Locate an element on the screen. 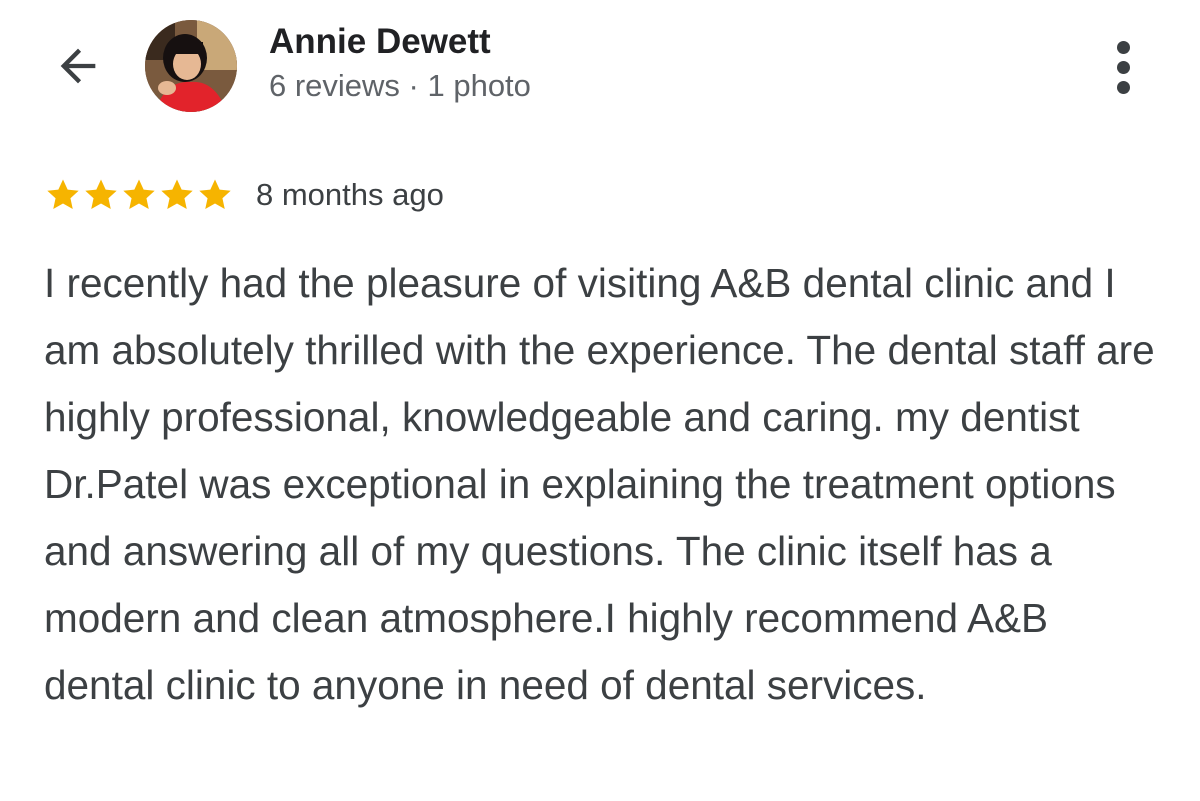 The width and height of the screenshot is (1200, 801). more-options-button is located at coordinates (1123, 67).